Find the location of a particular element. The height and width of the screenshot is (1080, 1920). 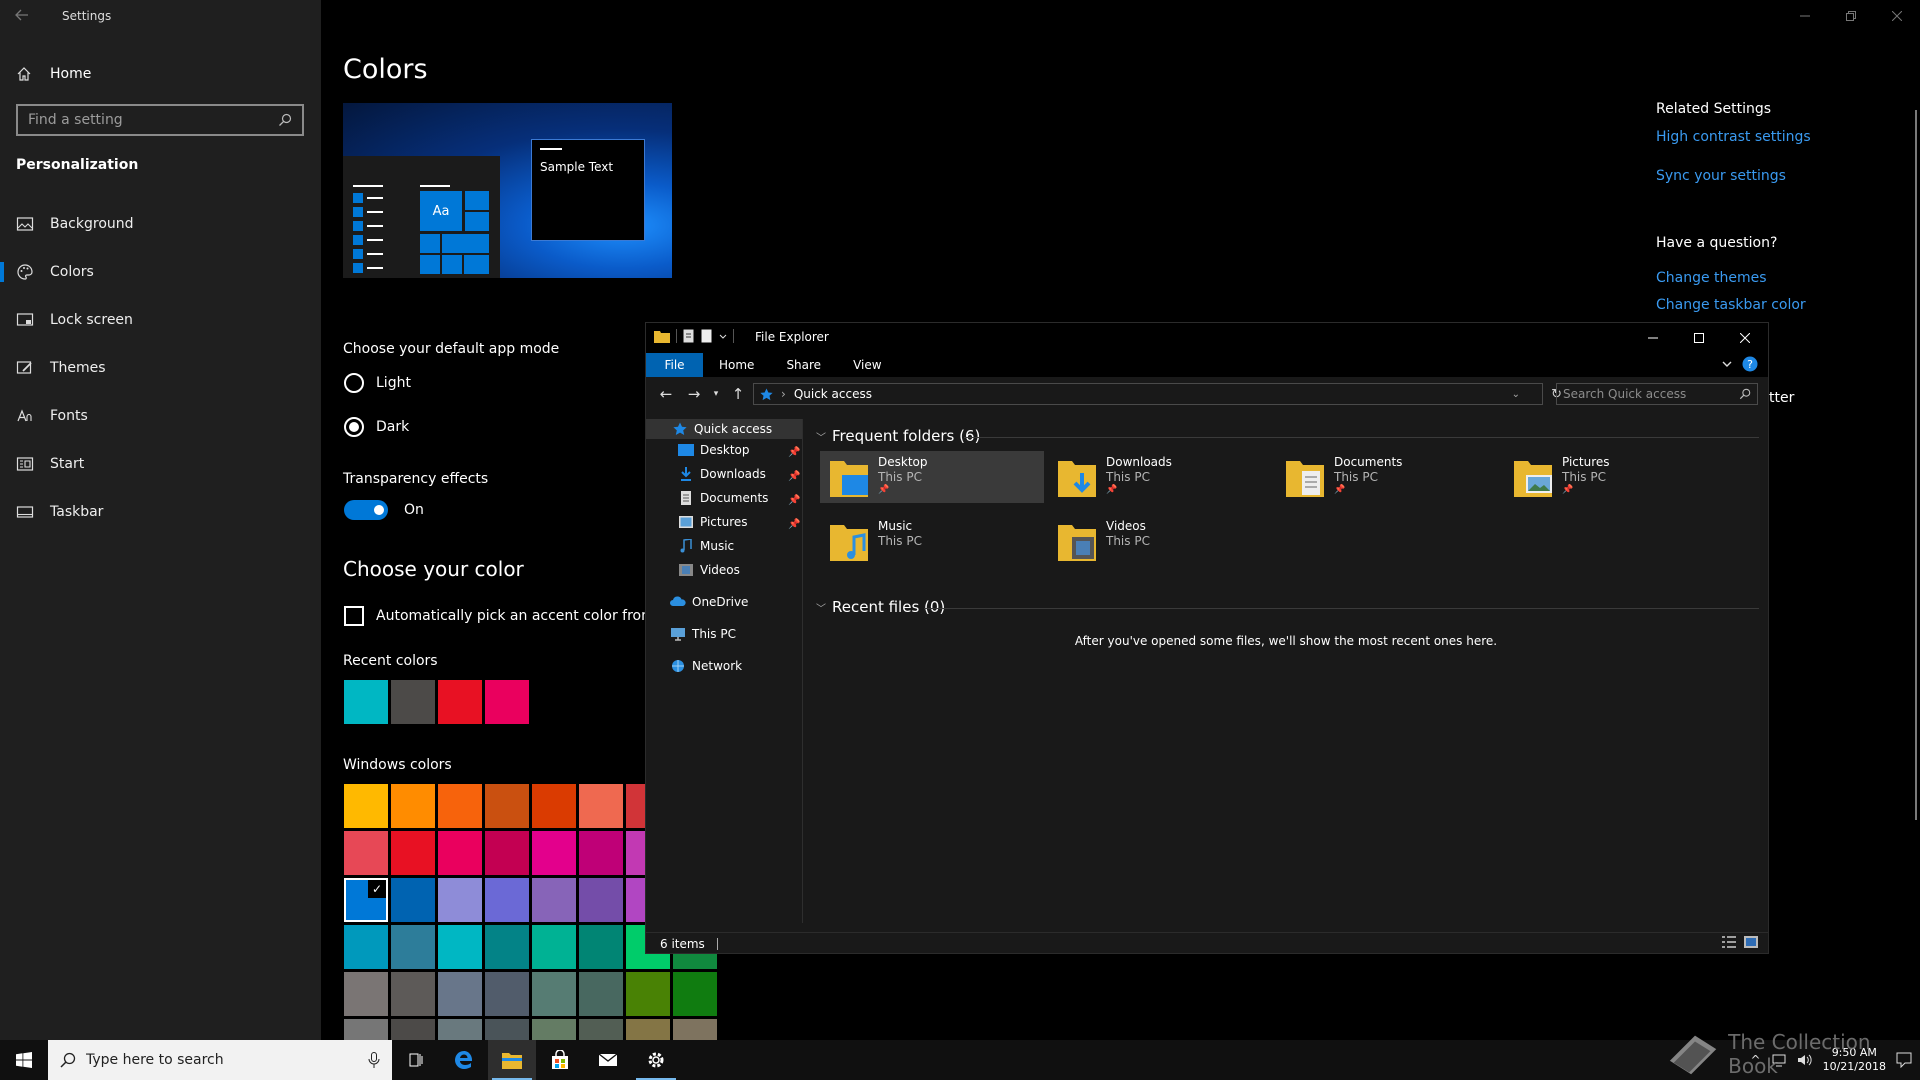

frequent-folders-header: ﹀ Frequent folders (6) is located at coordinates (898, 436).